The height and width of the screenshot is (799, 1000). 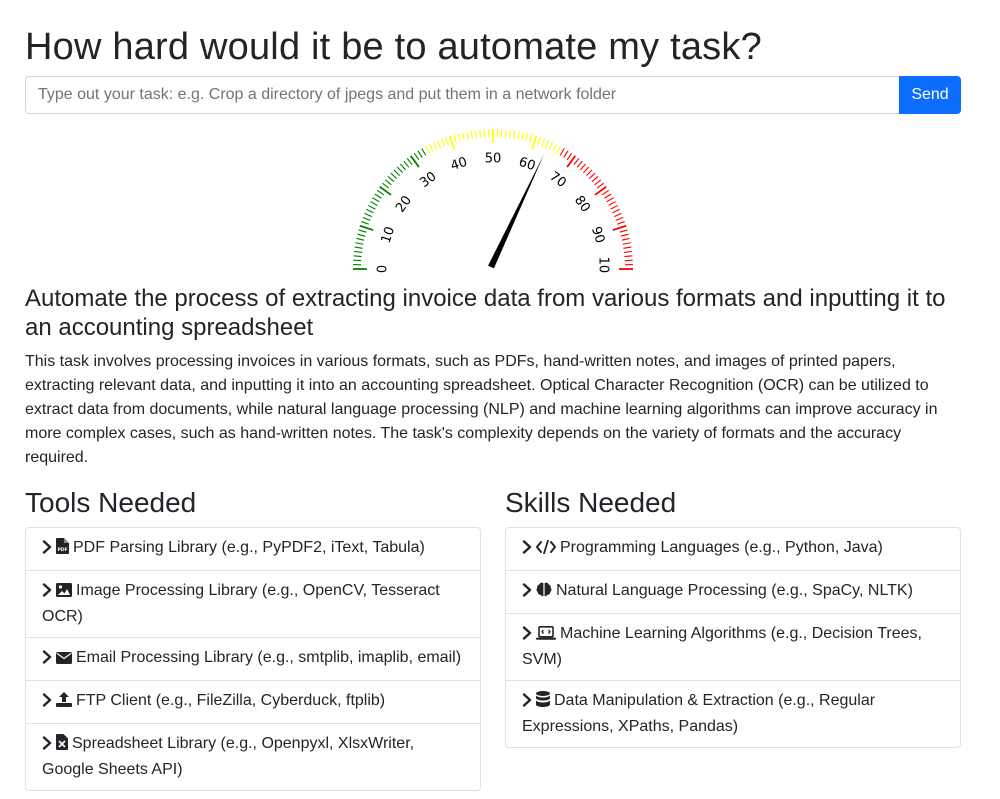 What do you see at coordinates (544, 593) in the screenshot?
I see `brain-icon` at bounding box center [544, 593].